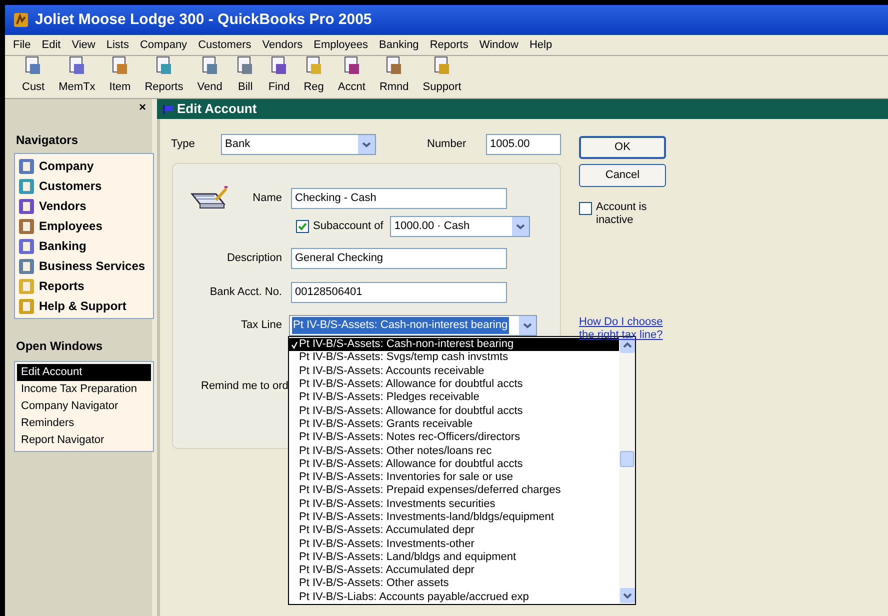 This screenshot has width=888, height=616. I want to click on field-label: Name, so click(267, 198).